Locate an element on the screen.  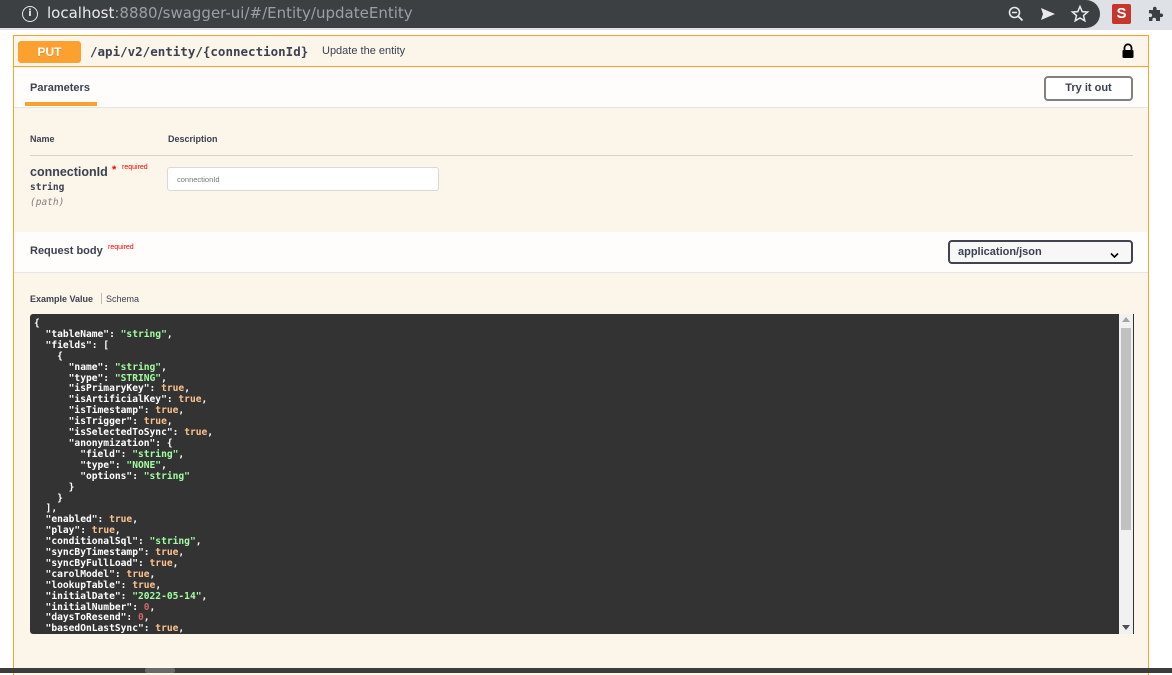
try-it-out-button: Try it out is located at coordinates (1088, 88).